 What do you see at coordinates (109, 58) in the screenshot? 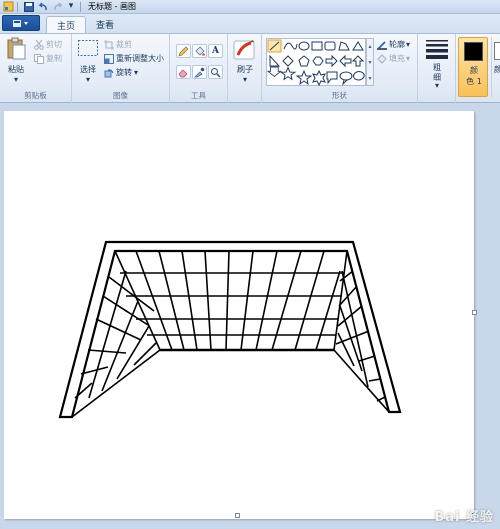
I see `resize-icon` at bounding box center [109, 58].